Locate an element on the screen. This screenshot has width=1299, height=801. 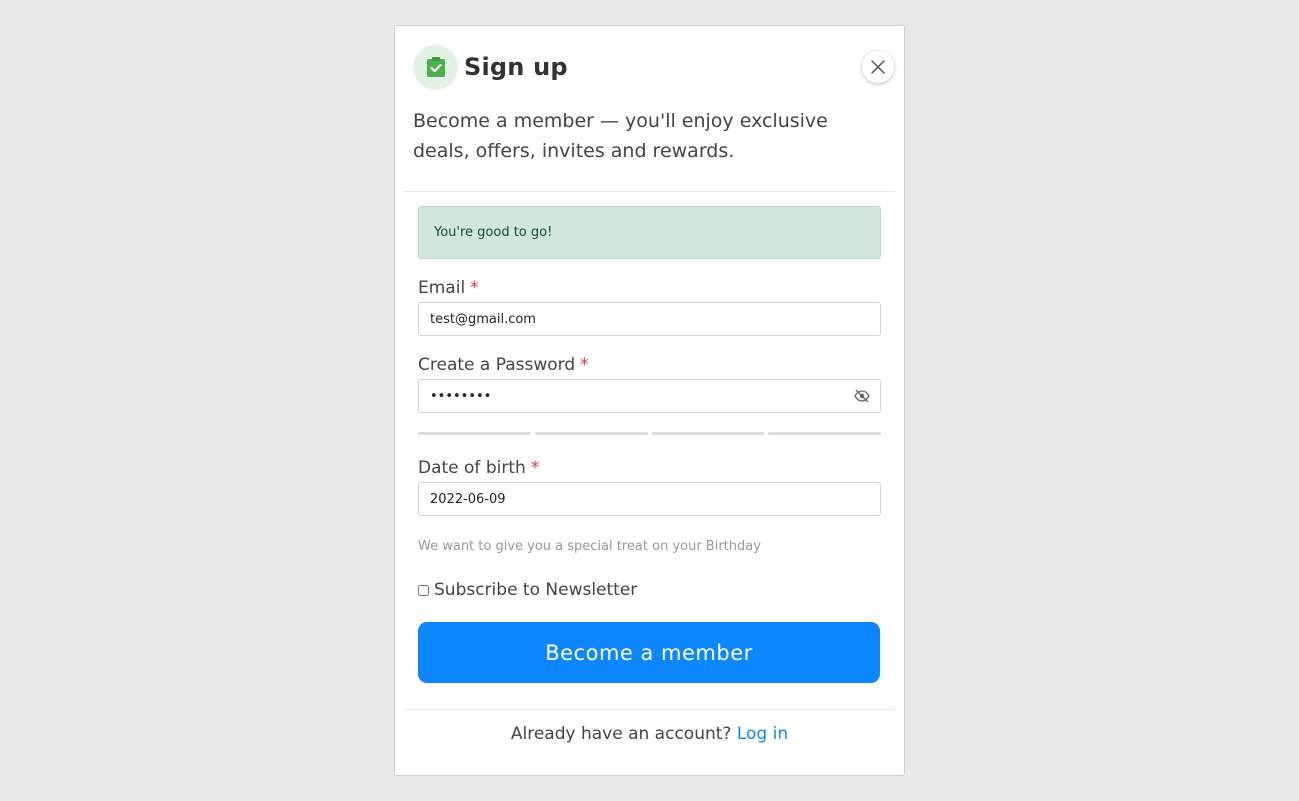
close-button is located at coordinates (878, 67).